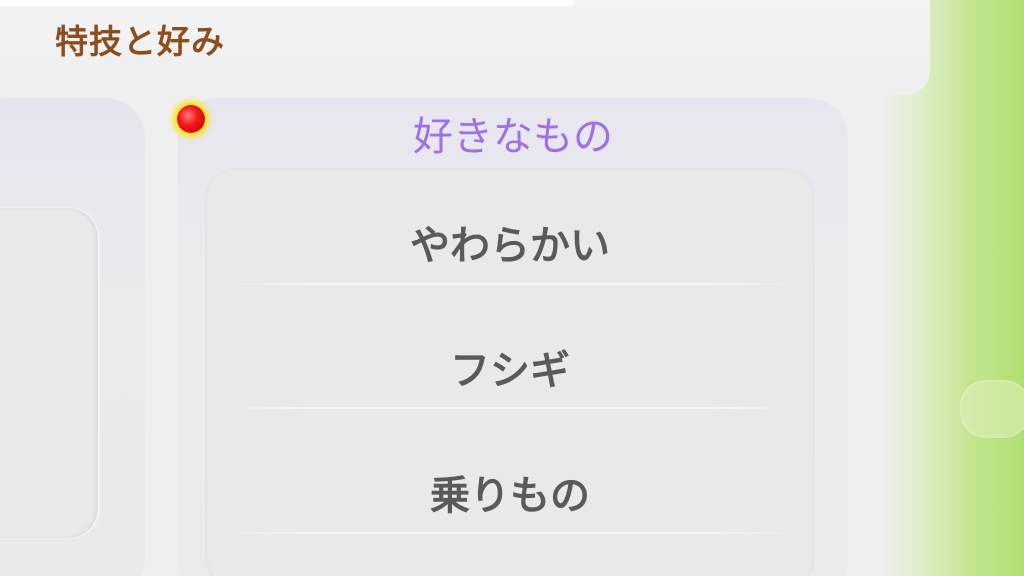 The height and width of the screenshot is (576, 1024). What do you see at coordinates (992, 409) in the screenshot?
I see `side-edge-button` at bounding box center [992, 409].